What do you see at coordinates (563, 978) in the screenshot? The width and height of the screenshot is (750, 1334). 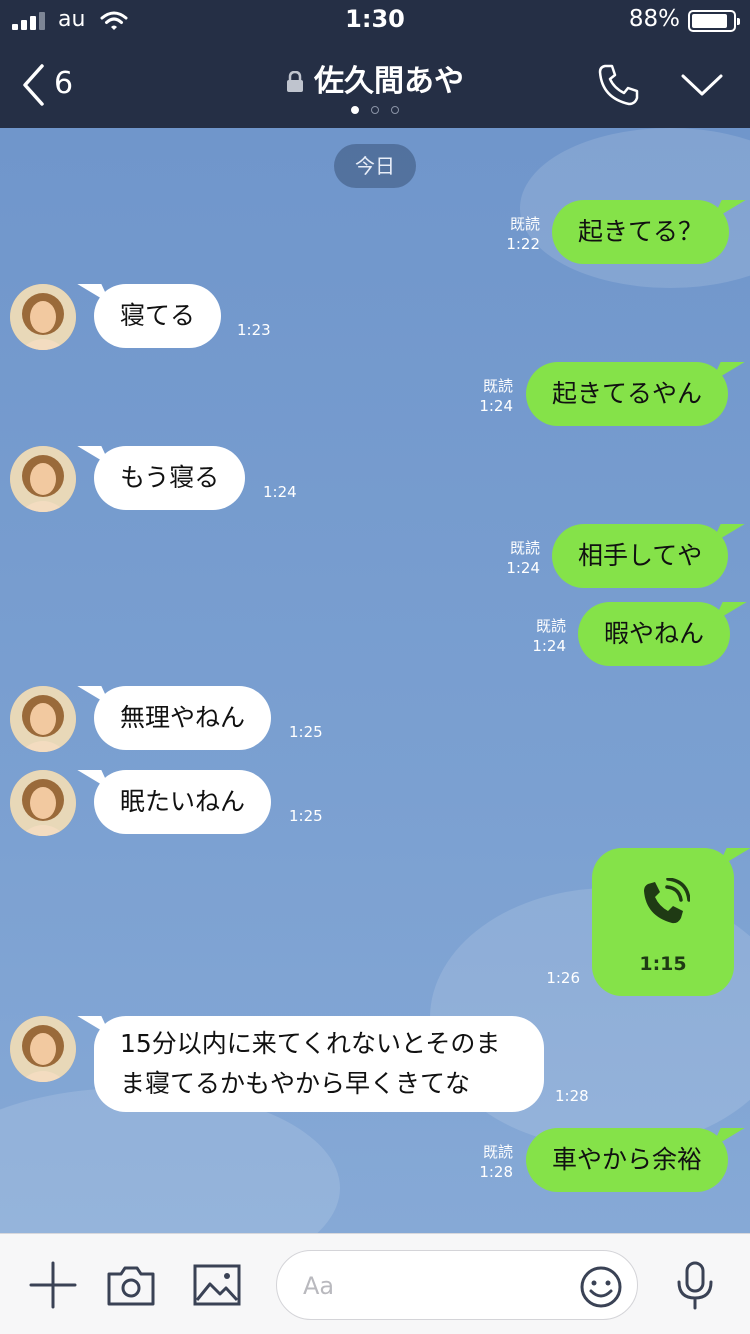 I see `message-time: 1:26` at bounding box center [563, 978].